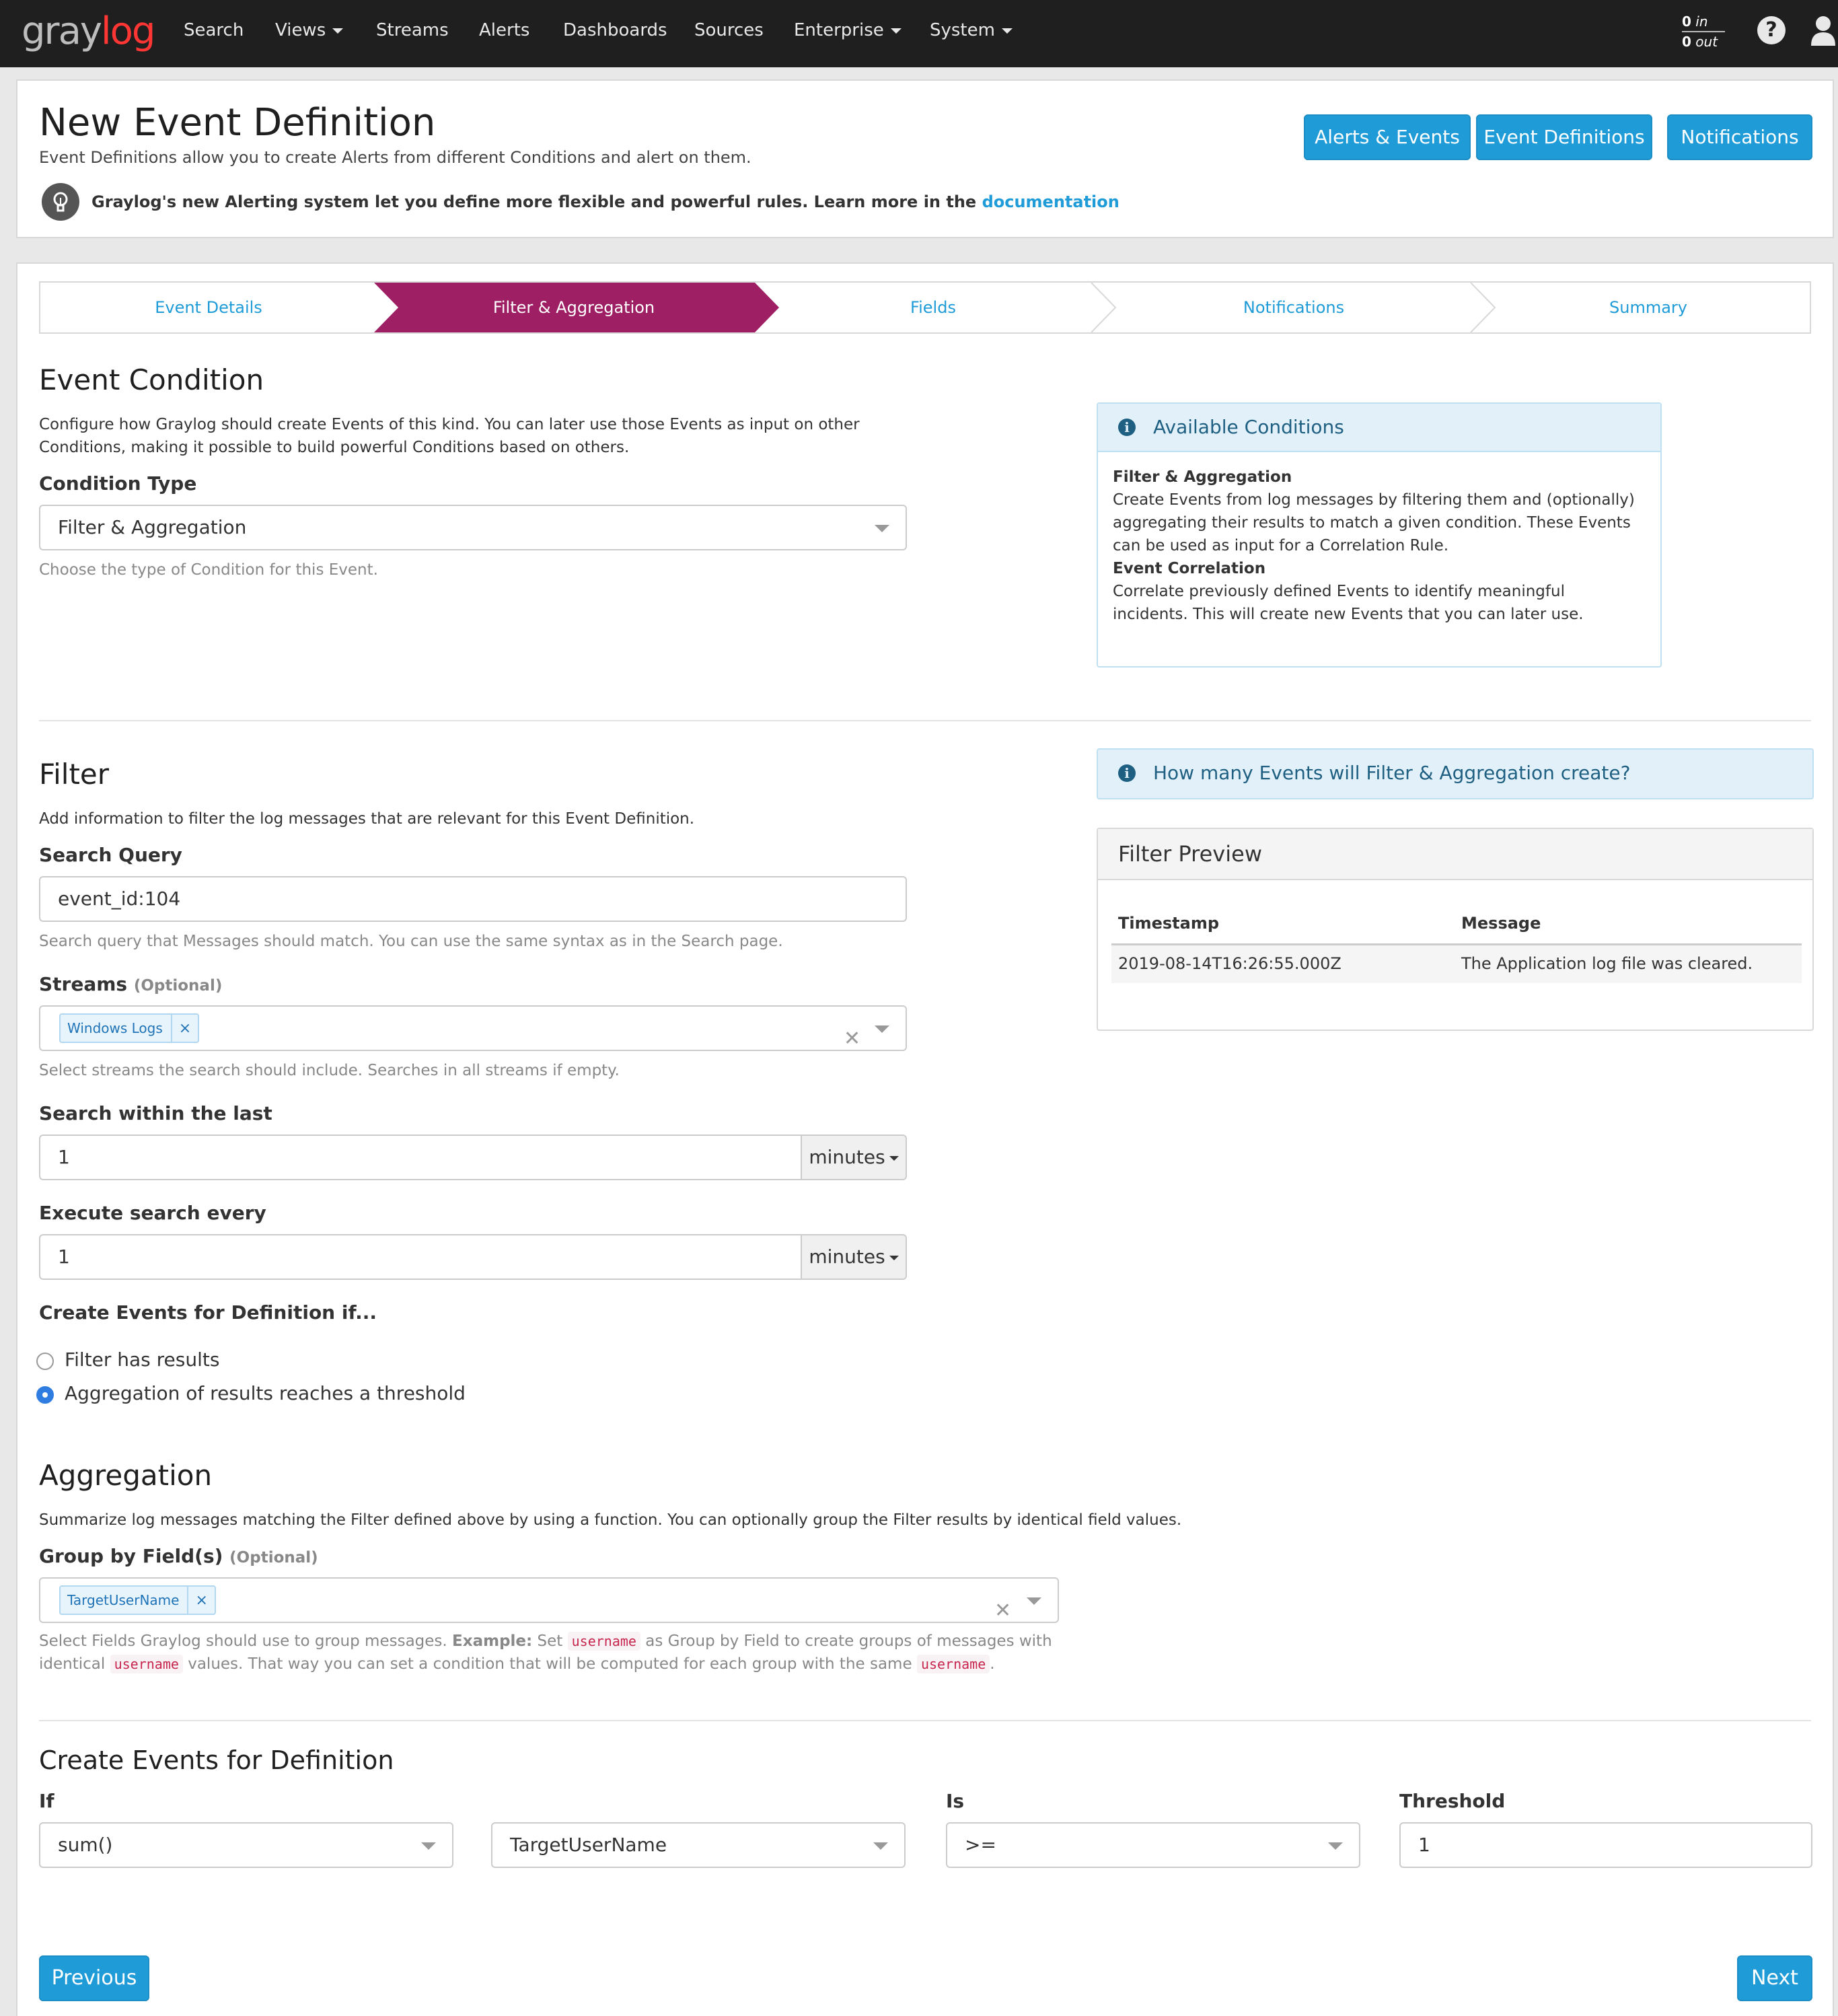 The height and width of the screenshot is (2016, 1838). Describe the element at coordinates (962, 30) in the screenshot. I see `nav-system-label: System` at that location.